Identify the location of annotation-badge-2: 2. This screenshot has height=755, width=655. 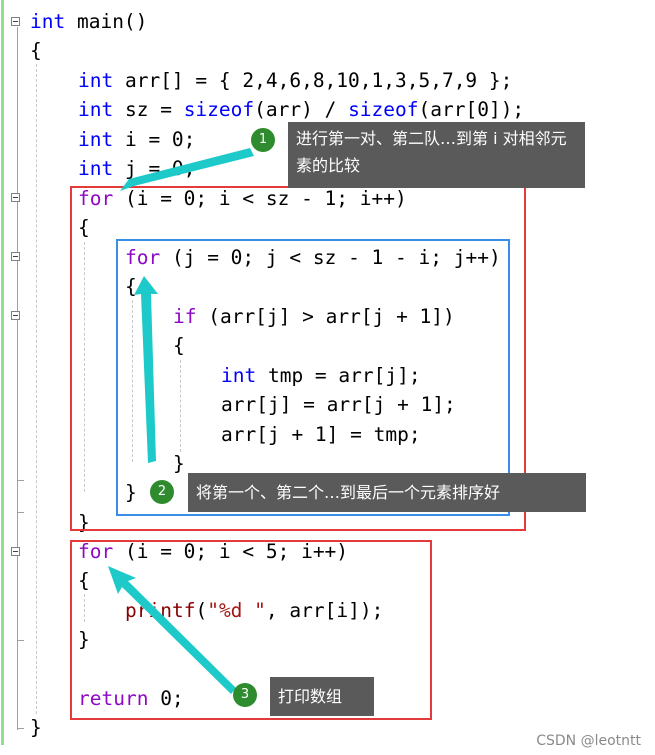
(162, 492).